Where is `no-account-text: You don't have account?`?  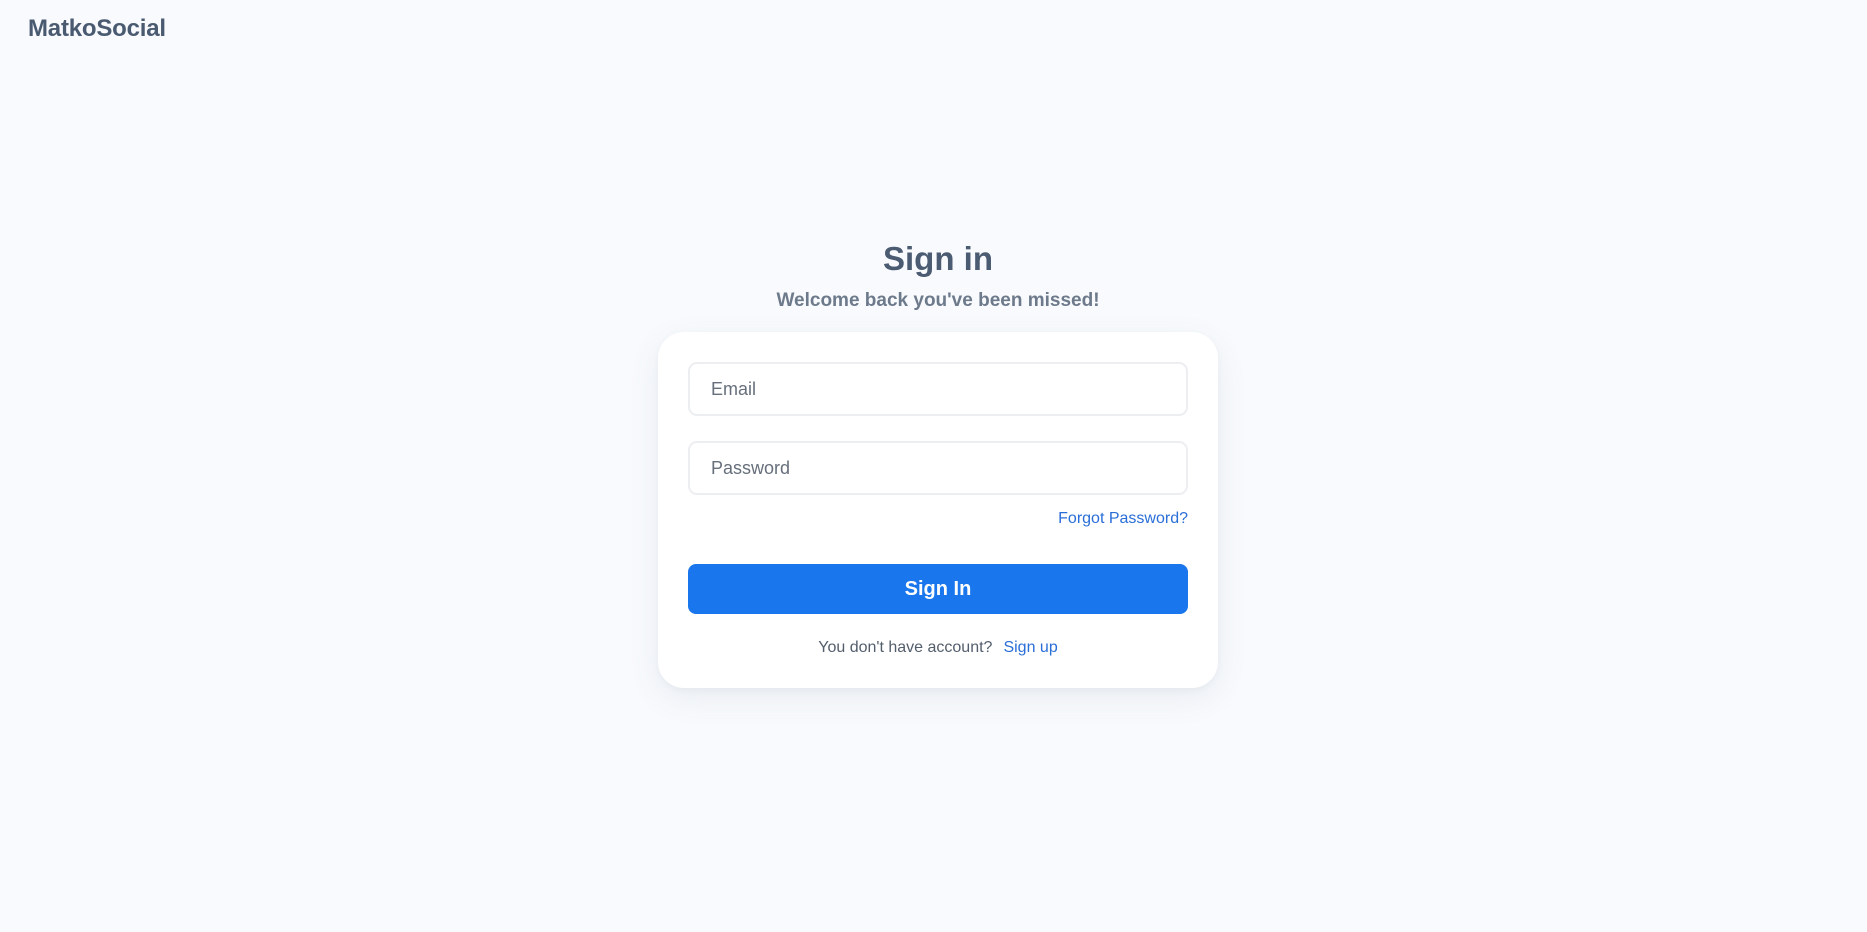 no-account-text: You don't have account? is located at coordinates (905, 647).